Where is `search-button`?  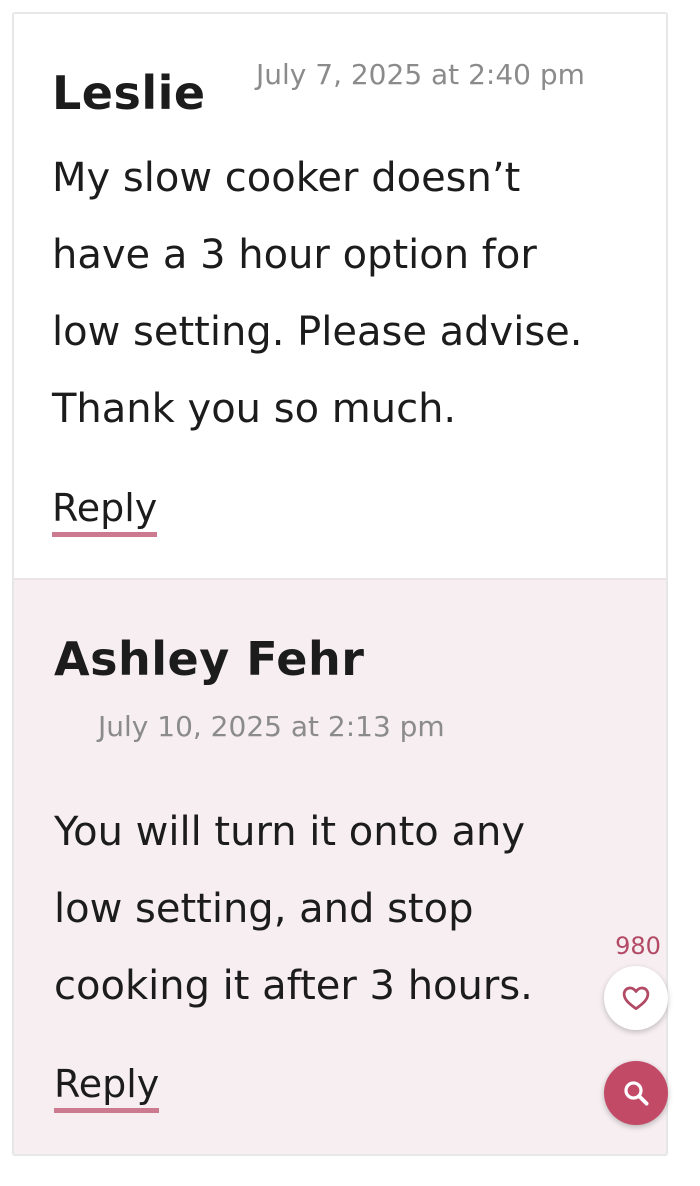
search-button is located at coordinates (636, 1093).